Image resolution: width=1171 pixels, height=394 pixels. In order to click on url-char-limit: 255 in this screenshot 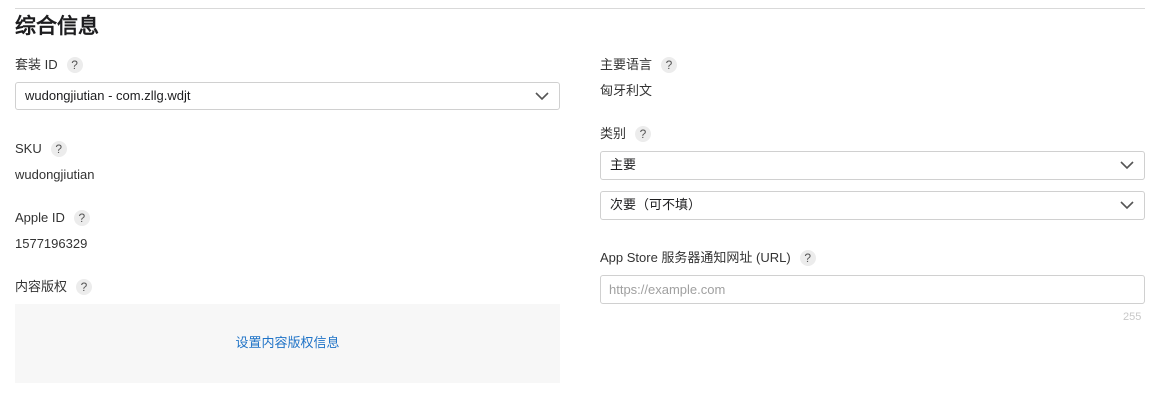, I will do `click(1132, 317)`.